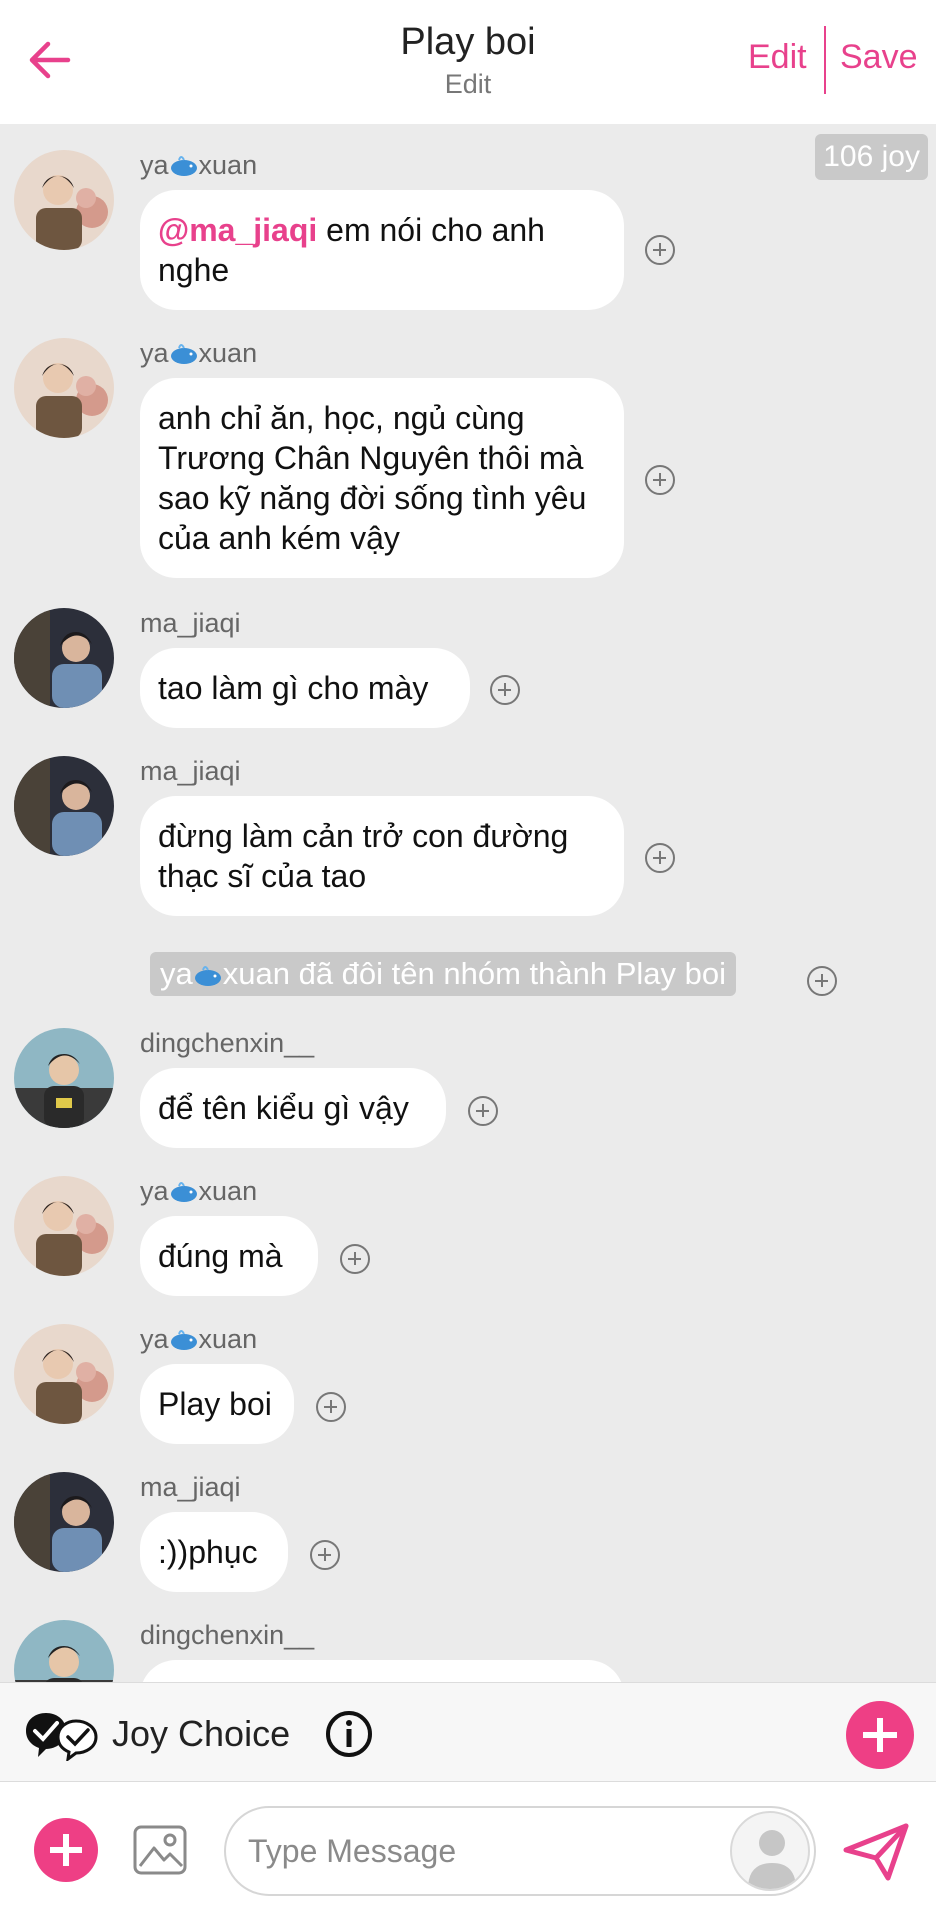 The width and height of the screenshot is (936, 1920). Describe the element at coordinates (876, 1852) in the screenshot. I see `send-icon` at that location.